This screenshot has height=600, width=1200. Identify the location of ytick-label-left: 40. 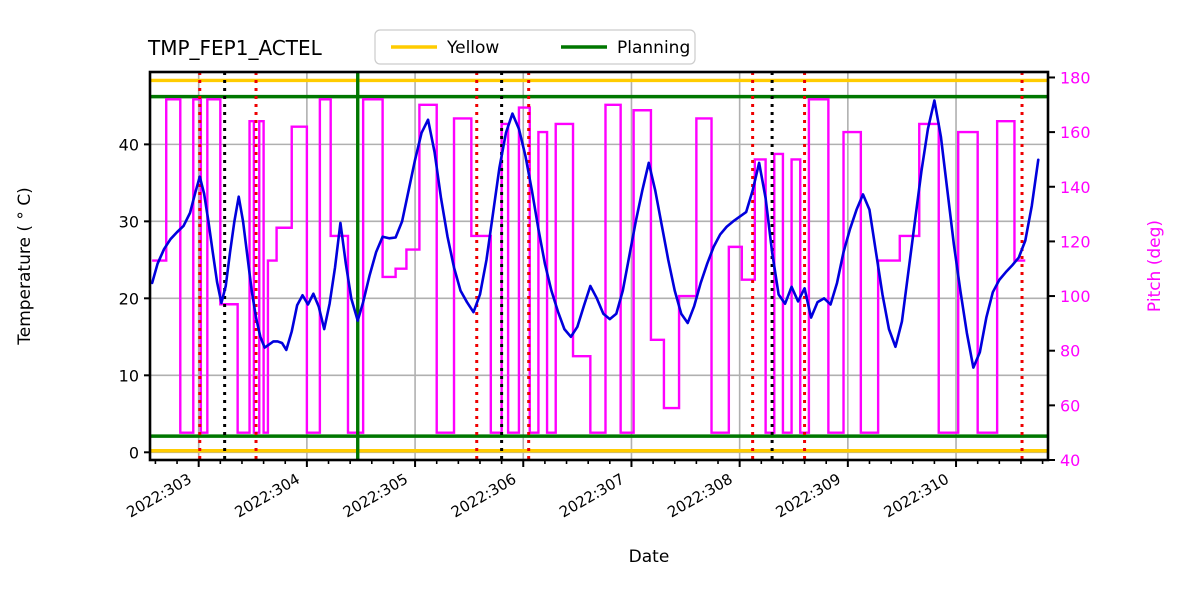
(129, 144).